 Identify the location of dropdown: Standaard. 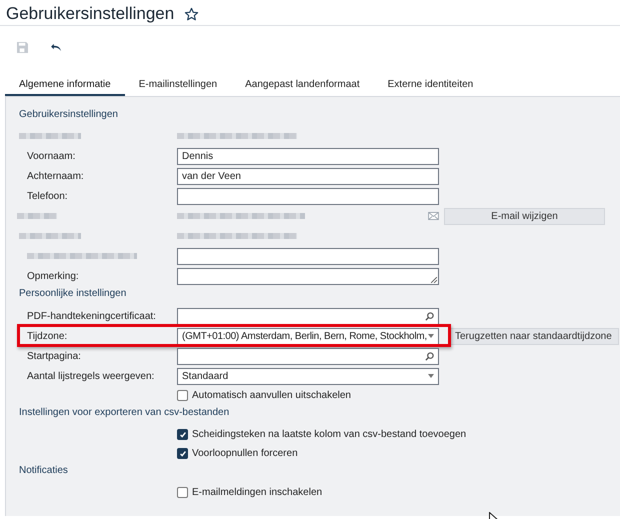
(308, 376).